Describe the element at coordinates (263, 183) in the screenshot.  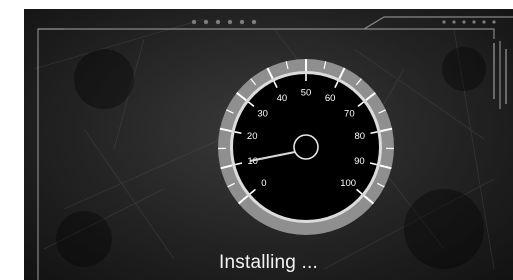
I see `gauge-label-0: 0` at that location.